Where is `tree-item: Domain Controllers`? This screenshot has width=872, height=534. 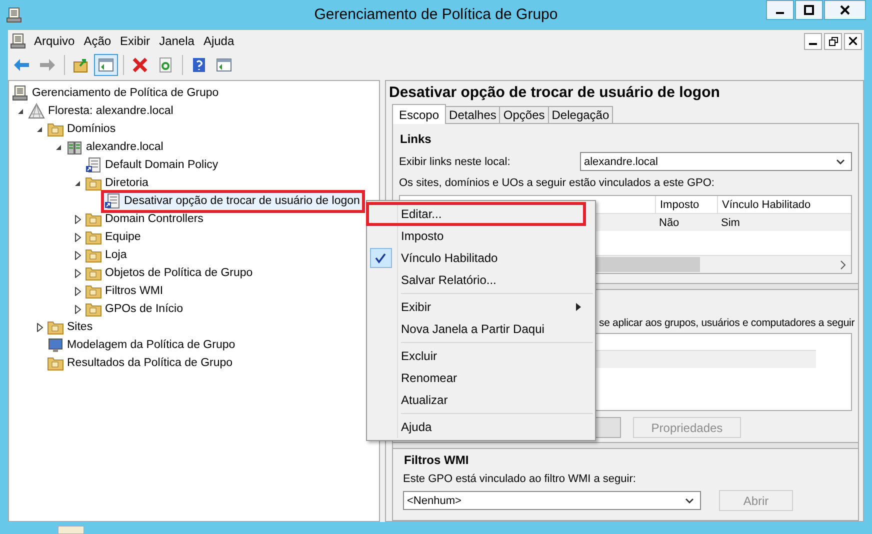 tree-item: Domain Controllers is located at coordinates (154, 219).